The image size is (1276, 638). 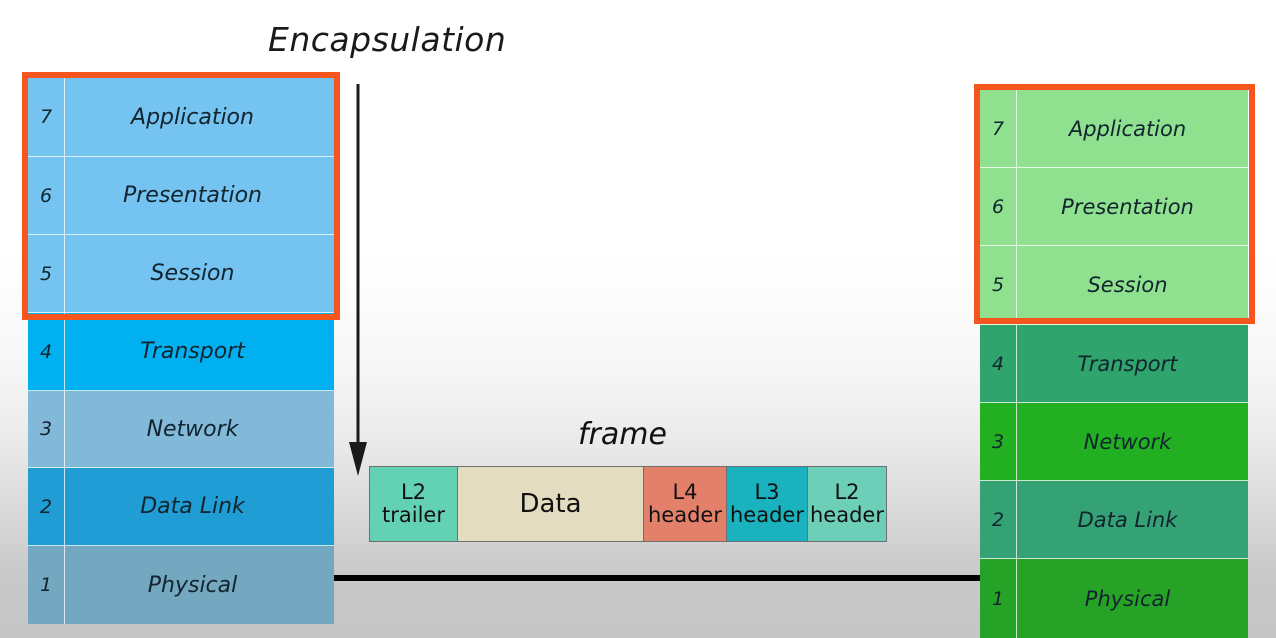 I want to click on page-title: Encapsulation, so click(x=387, y=39).